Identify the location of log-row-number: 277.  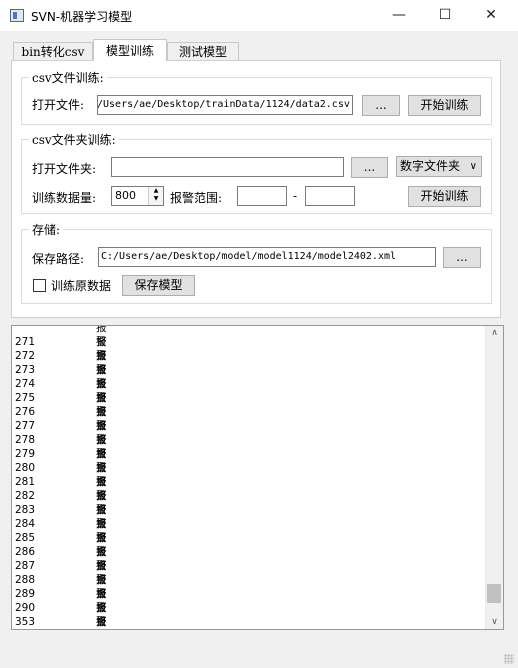
(25, 426).